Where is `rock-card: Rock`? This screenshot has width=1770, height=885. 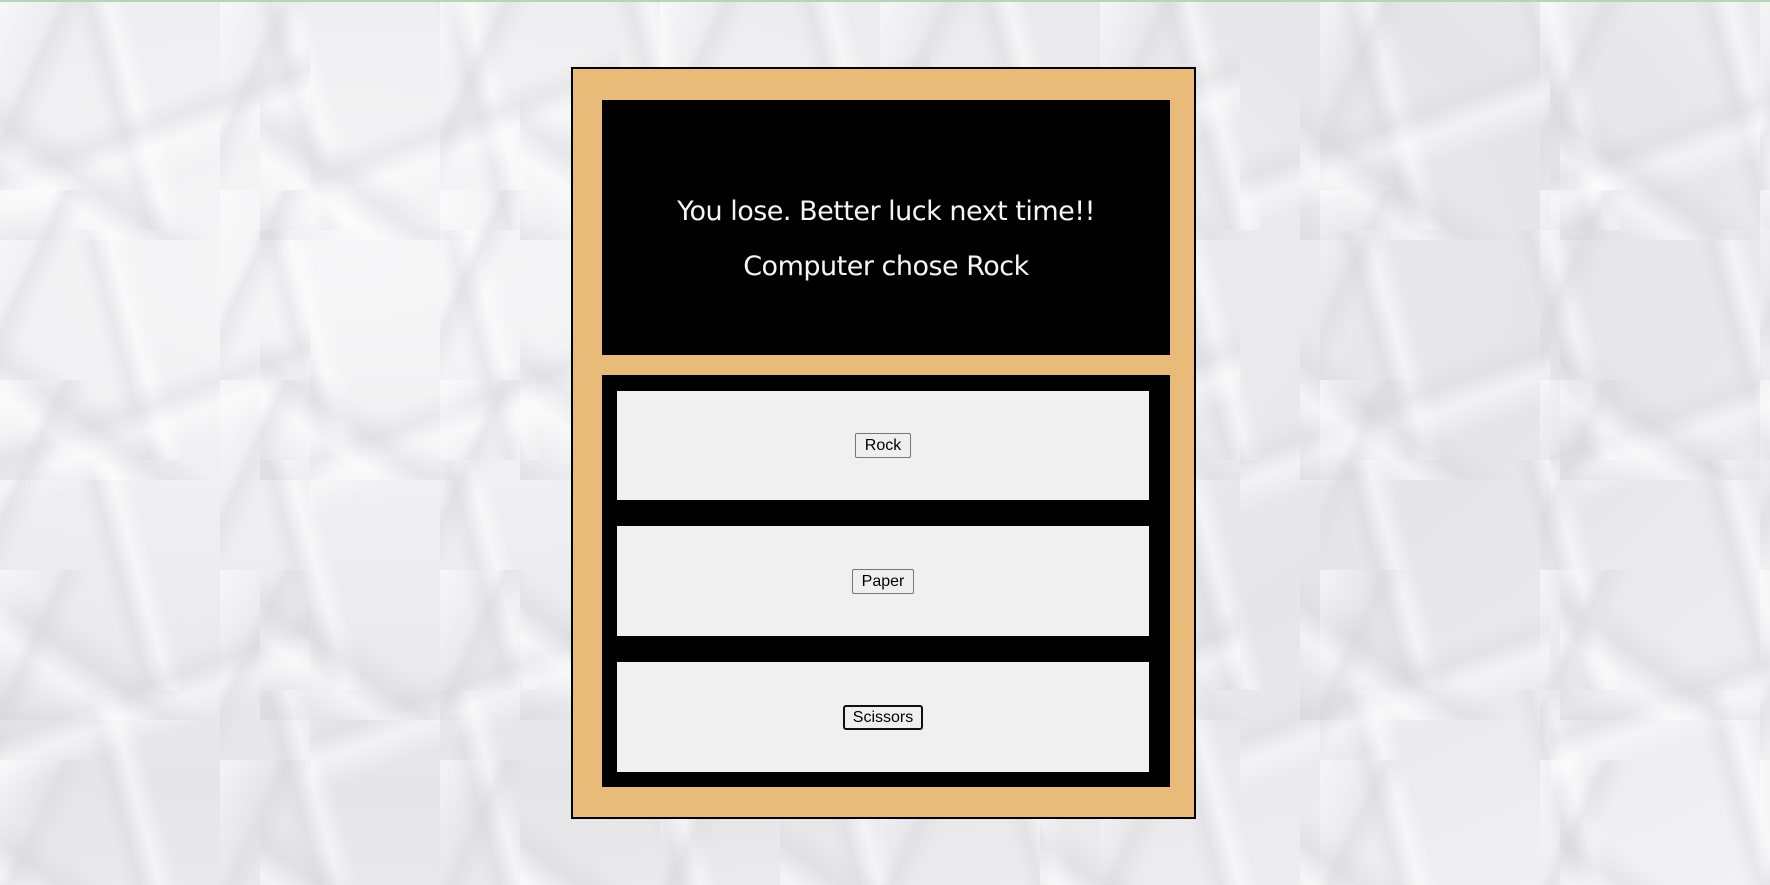
rock-card: Rock is located at coordinates (883, 445).